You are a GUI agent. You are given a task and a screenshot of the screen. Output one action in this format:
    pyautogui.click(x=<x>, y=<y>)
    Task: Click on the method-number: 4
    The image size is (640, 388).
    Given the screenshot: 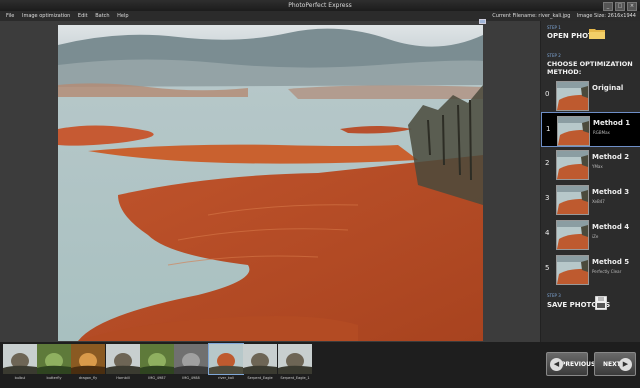 What is the action you would take?
    pyautogui.click(x=547, y=233)
    